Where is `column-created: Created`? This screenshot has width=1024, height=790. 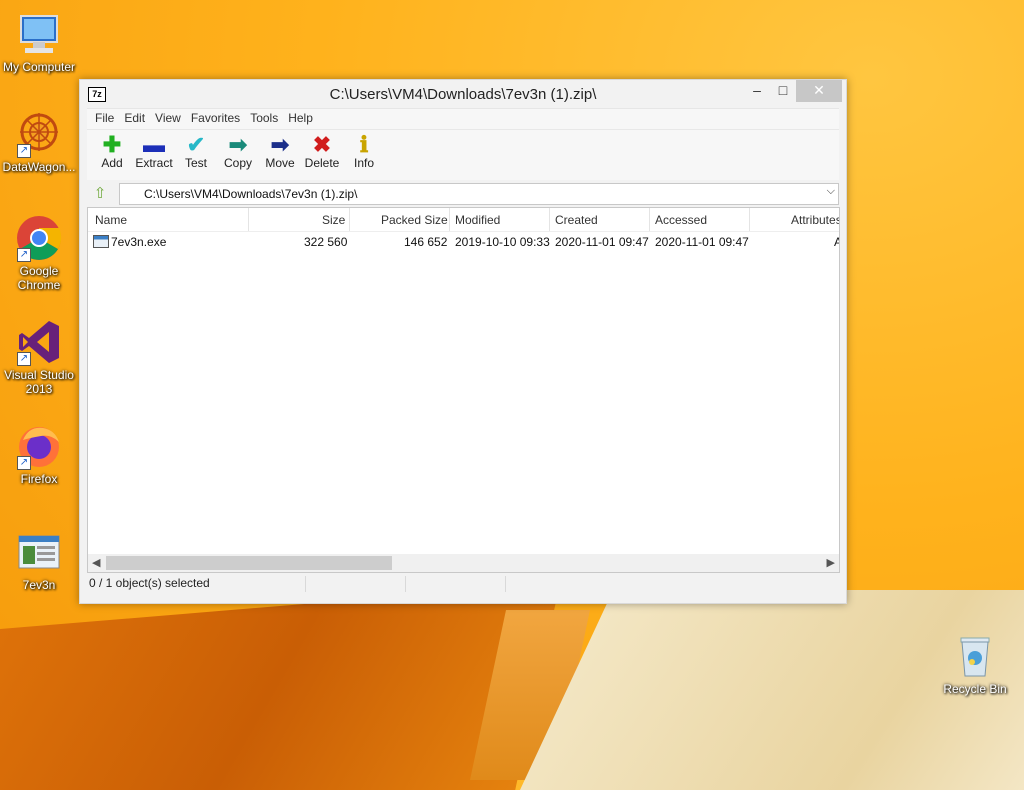 column-created: Created is located at coordinates (576, 220).